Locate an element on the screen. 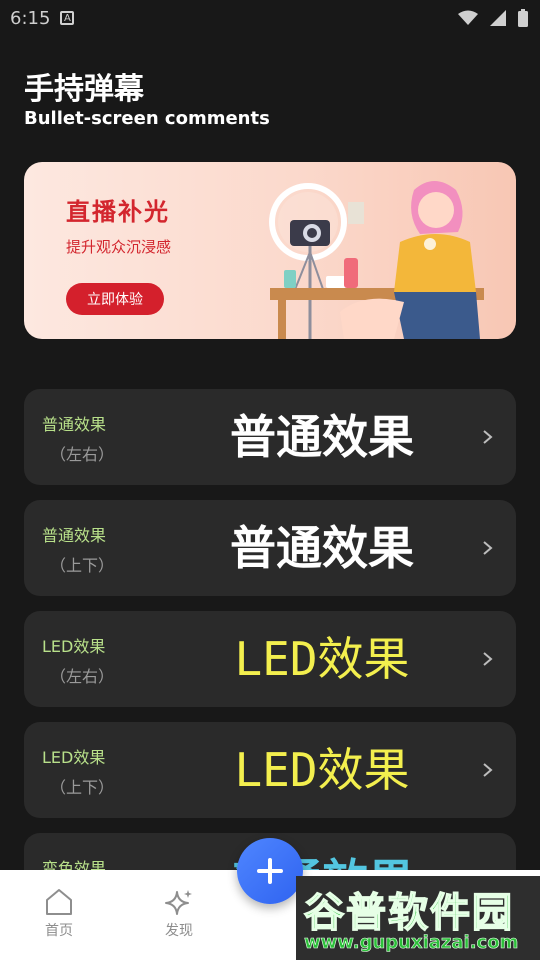 This screenshot has height=960, width=540. page-subtitle: Bullet-screen comments is located at coordinates (147, 118).